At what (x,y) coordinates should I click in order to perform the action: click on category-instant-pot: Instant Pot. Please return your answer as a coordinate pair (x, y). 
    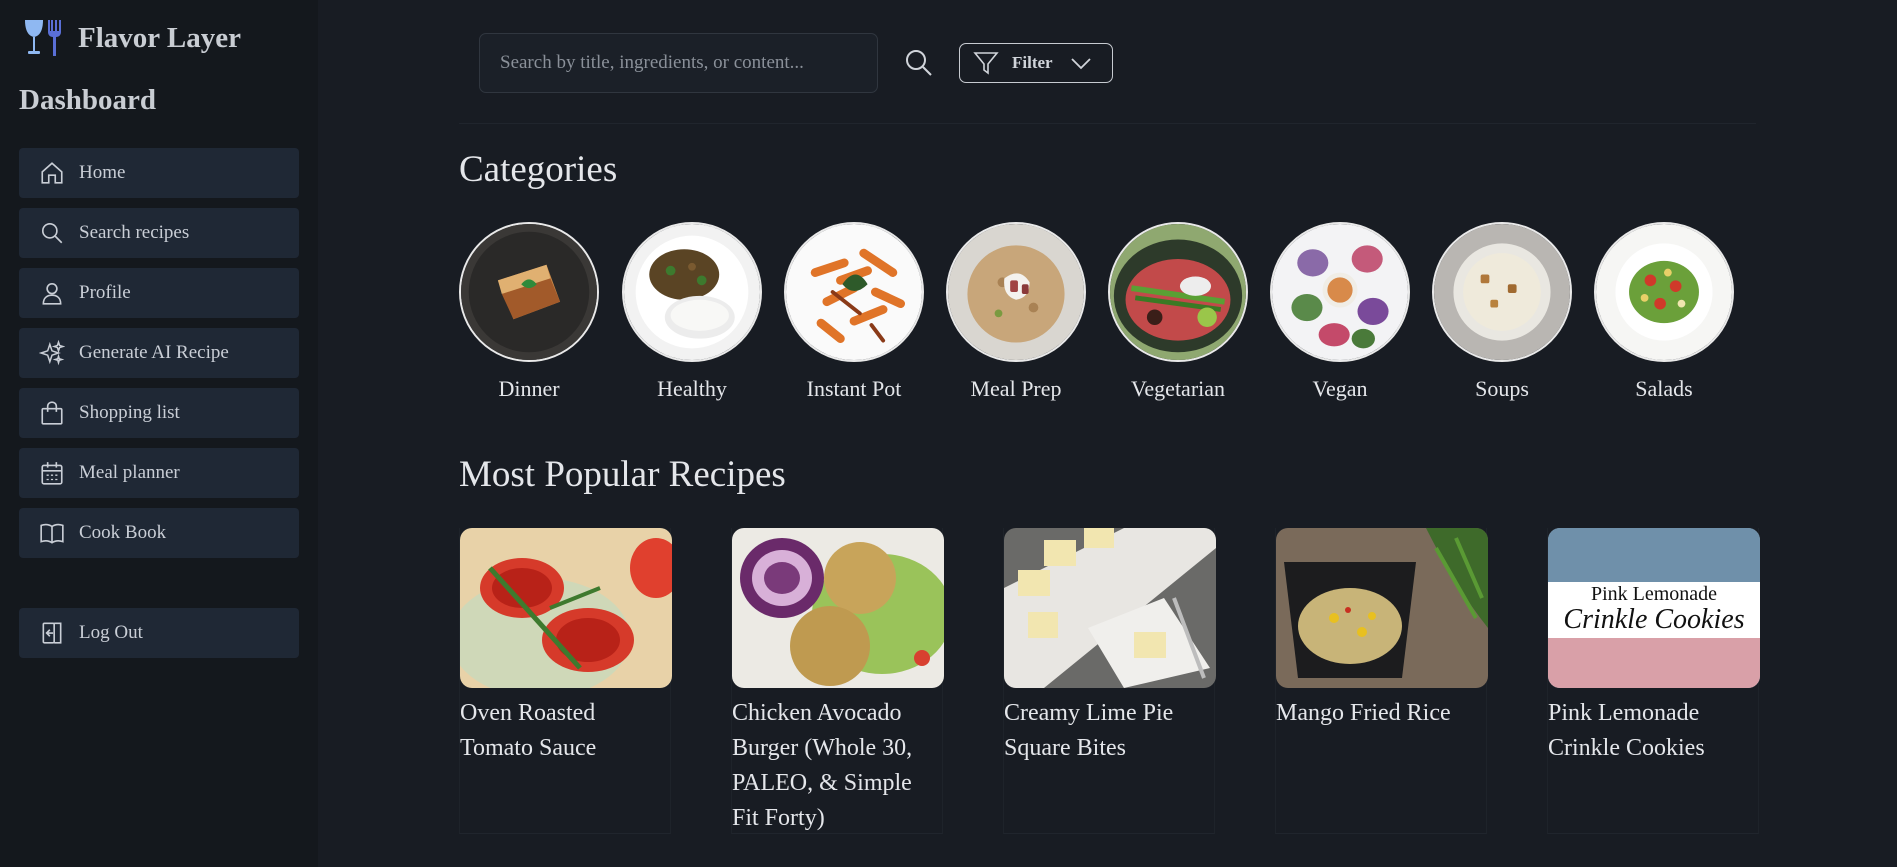
    Looking at the image, I should click on (854, 312).